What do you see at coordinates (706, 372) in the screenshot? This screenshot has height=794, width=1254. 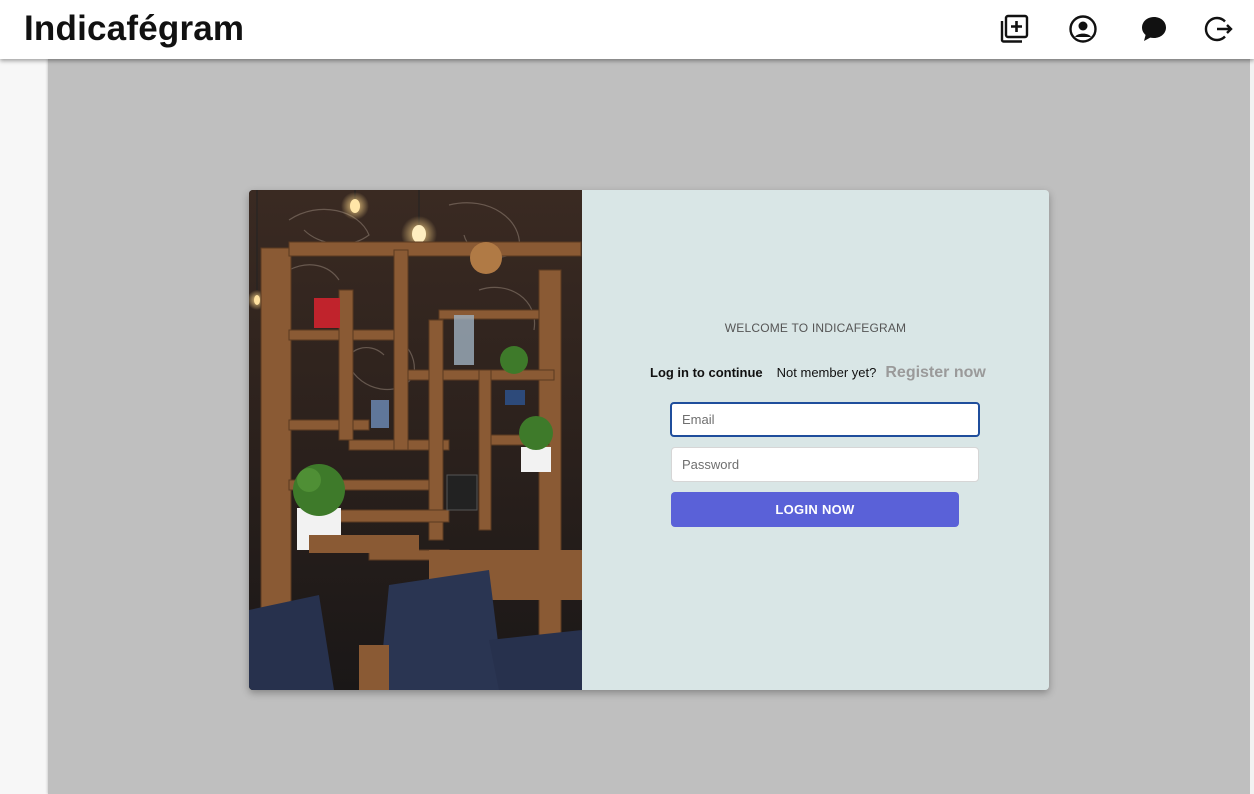 I see `login-prompt: Log in to continue` at bounding box center [706, 372].